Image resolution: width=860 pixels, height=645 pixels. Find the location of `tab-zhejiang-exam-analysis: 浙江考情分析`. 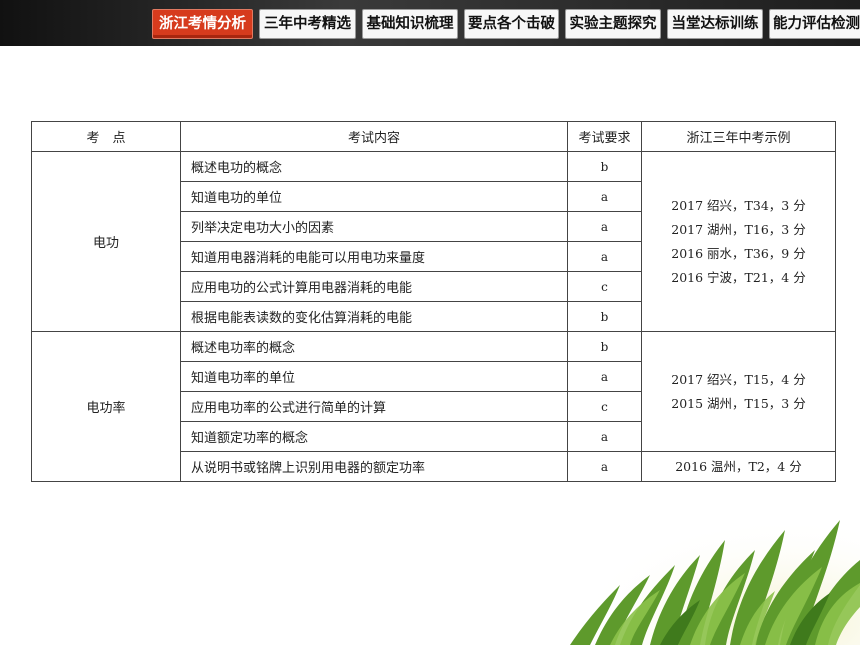

tab-zhejiang-exam-analysis: 浙江考情分析 is located at coordinates (202, 24).